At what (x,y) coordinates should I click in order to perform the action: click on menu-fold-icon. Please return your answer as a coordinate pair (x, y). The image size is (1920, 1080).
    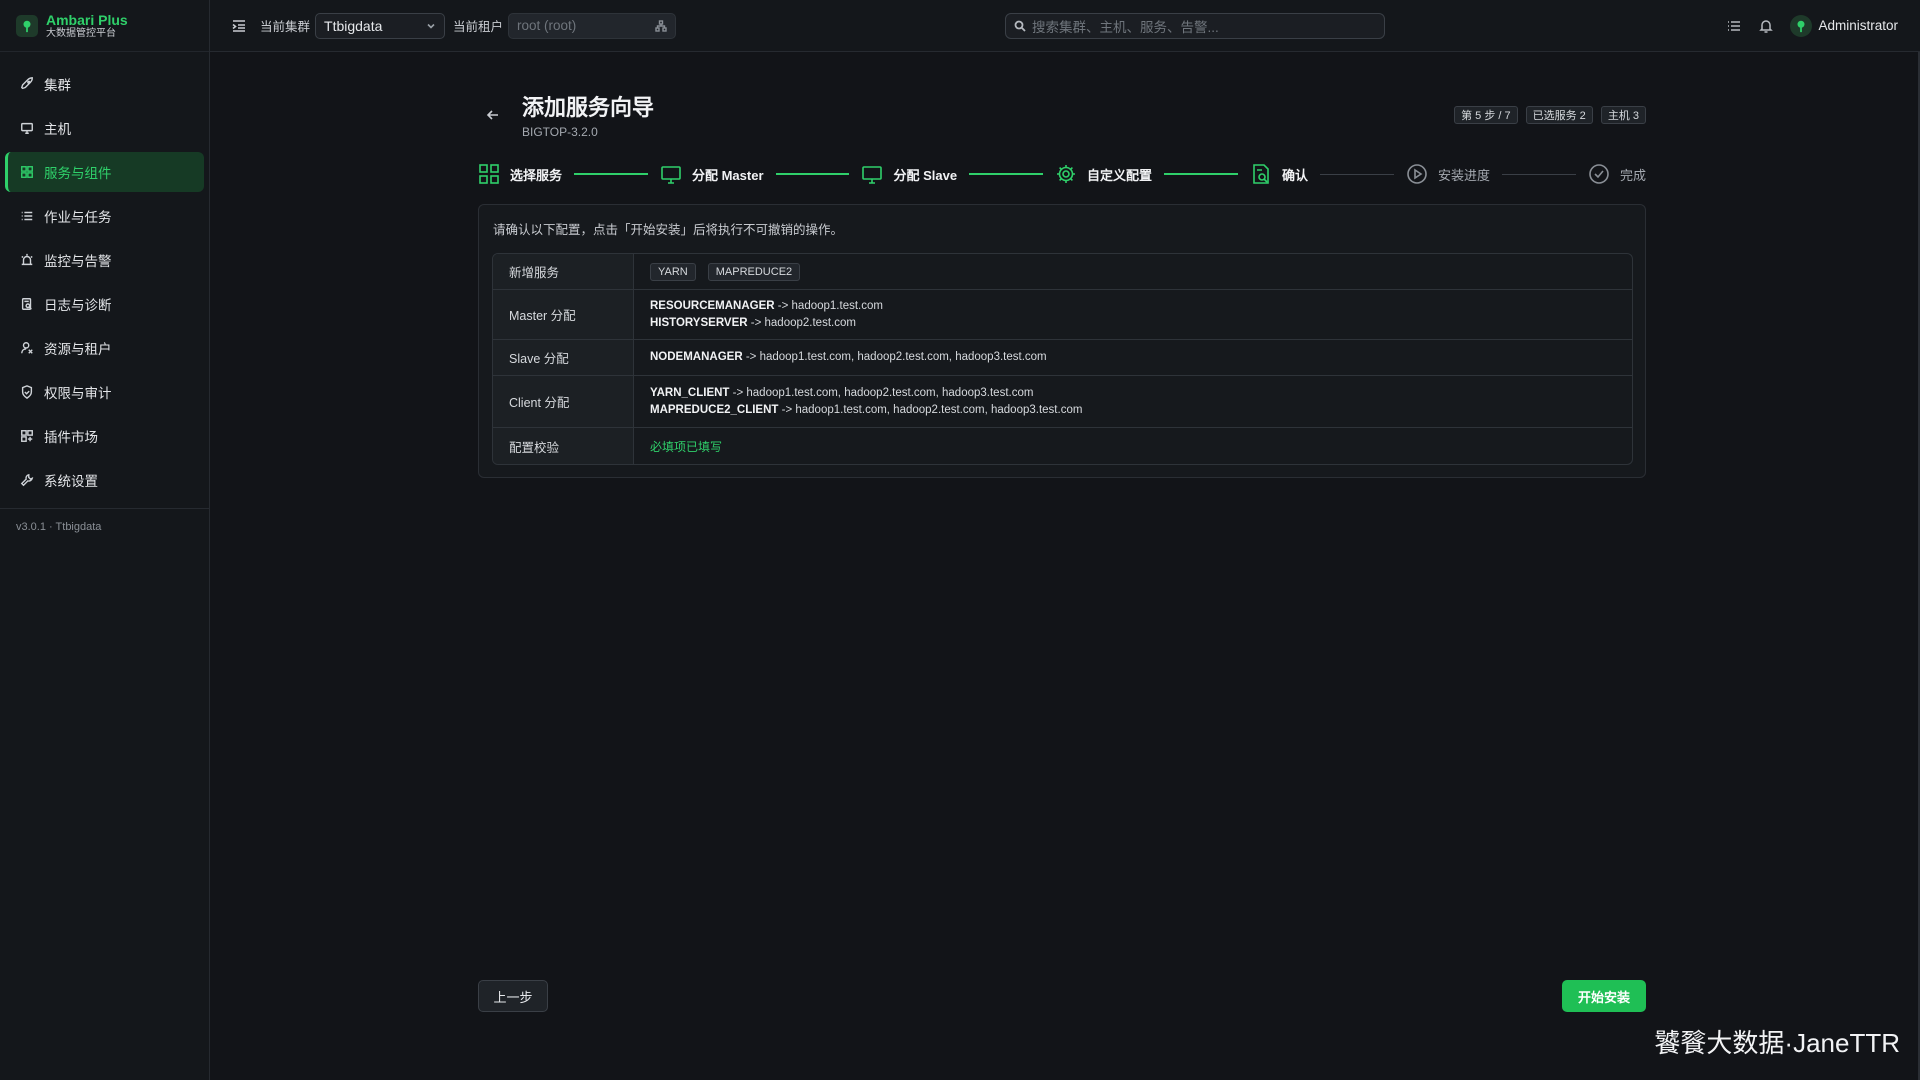
    Looking at the image, I should click on (238, 25).